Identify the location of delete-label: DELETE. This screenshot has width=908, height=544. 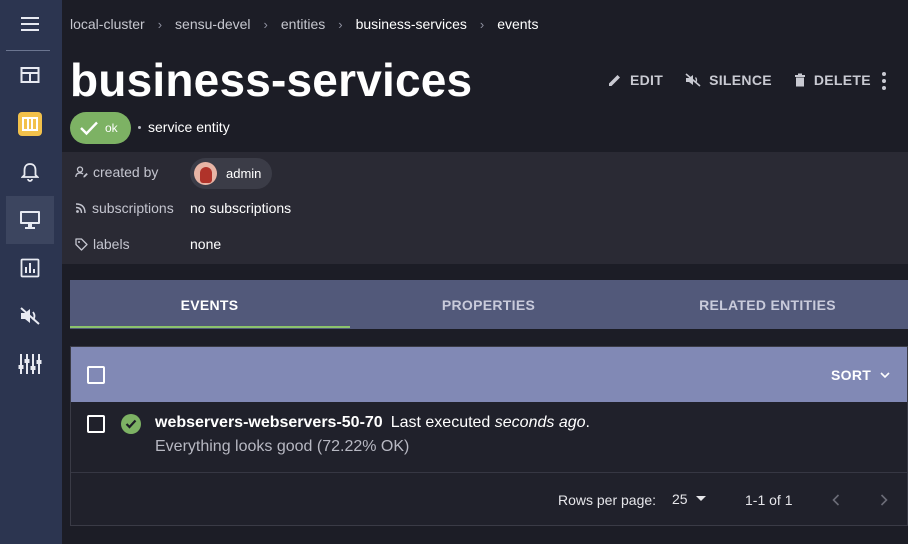
(842, 80).